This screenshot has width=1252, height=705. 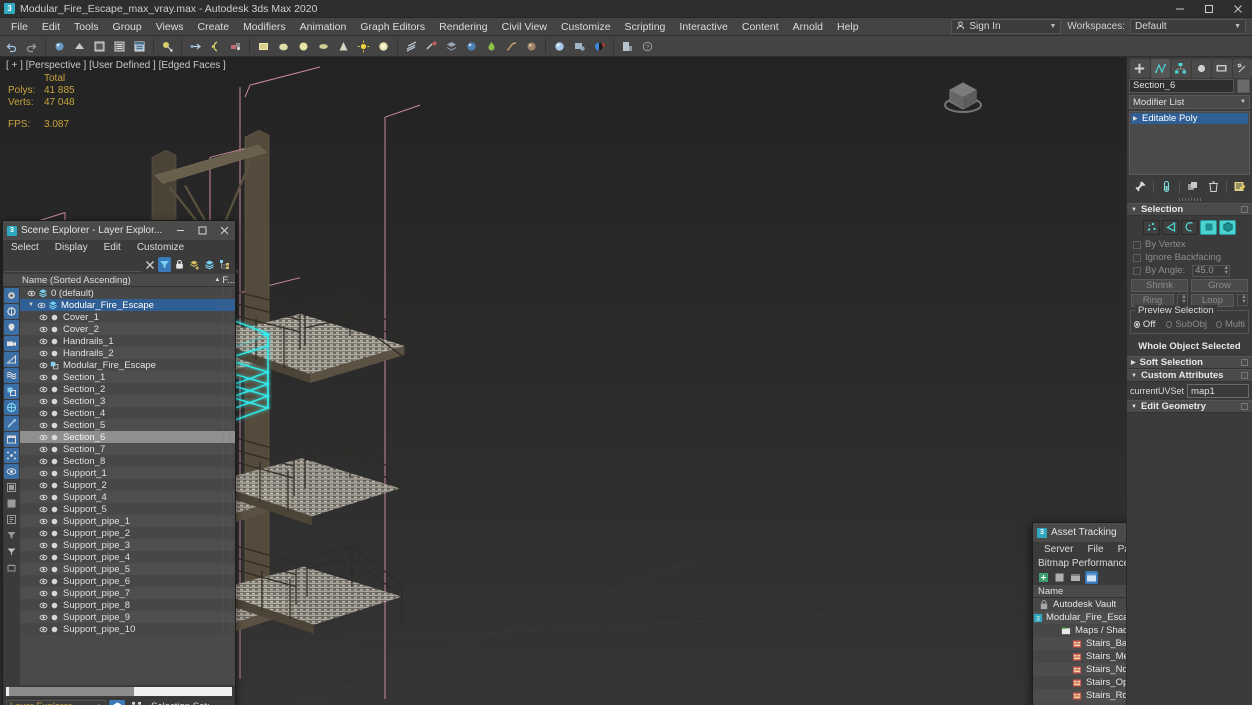 What do you see at coordinates (1218, 391) in the screenshot?
I see `current-uvset-field: map1` at bounding box center [1218, 391].